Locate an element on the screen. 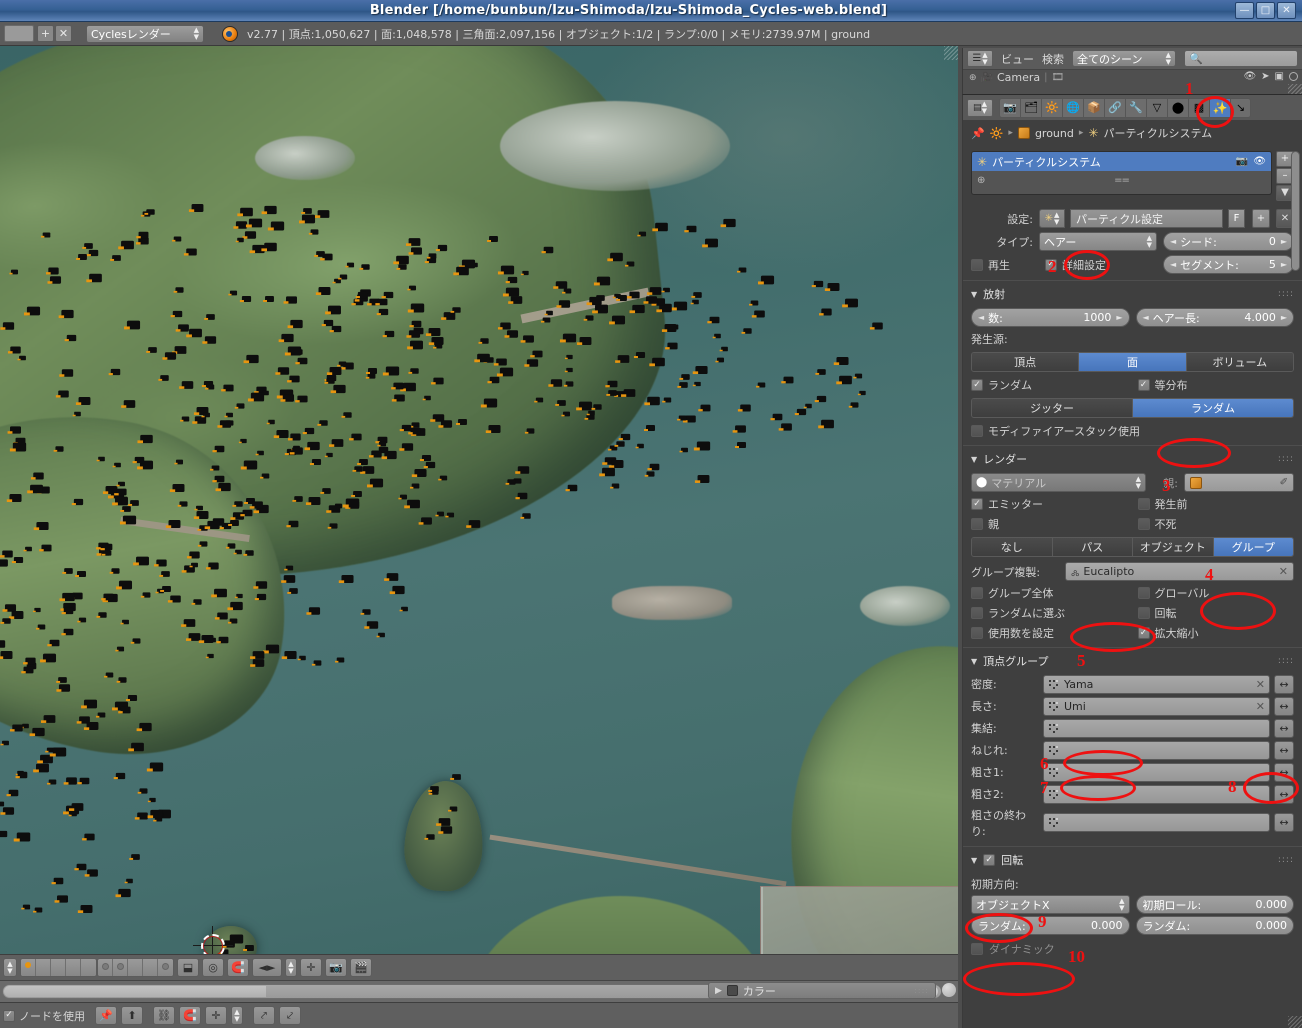 The height and width of the screenshot is (1028, 1302). particle-settings-name-field: パーティクル設定 is located at coordinates (1146, 218).